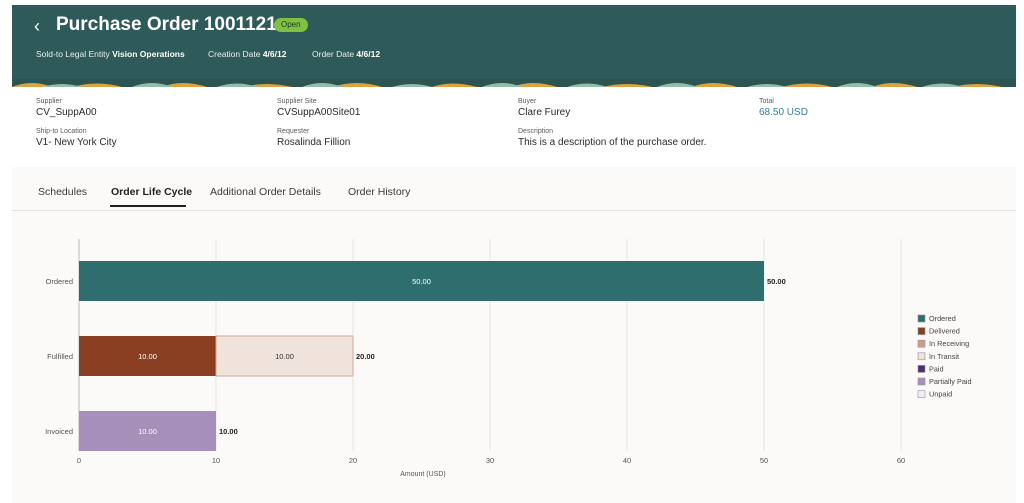  What do you see at coordinates (333, 54) in the screenshot?
I see `order-date-label: Order Date` at bounding box center [333, 54].